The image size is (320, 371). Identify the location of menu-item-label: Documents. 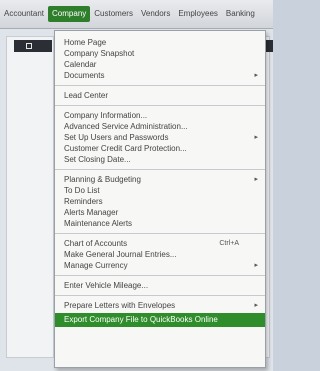
(84, 75).